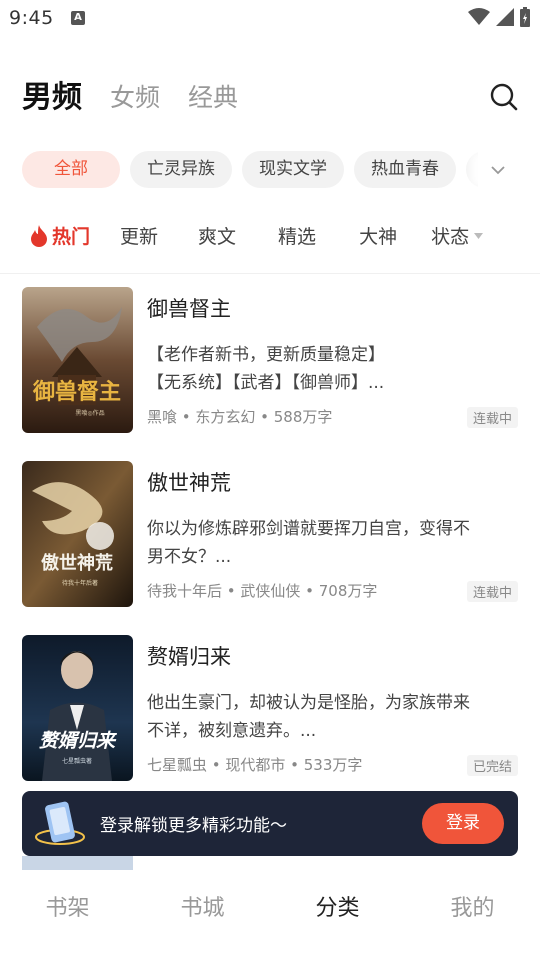  Describe the element at coordinates (213, 98) in the screenshot. I see `tab-classic: 经典` at that location.